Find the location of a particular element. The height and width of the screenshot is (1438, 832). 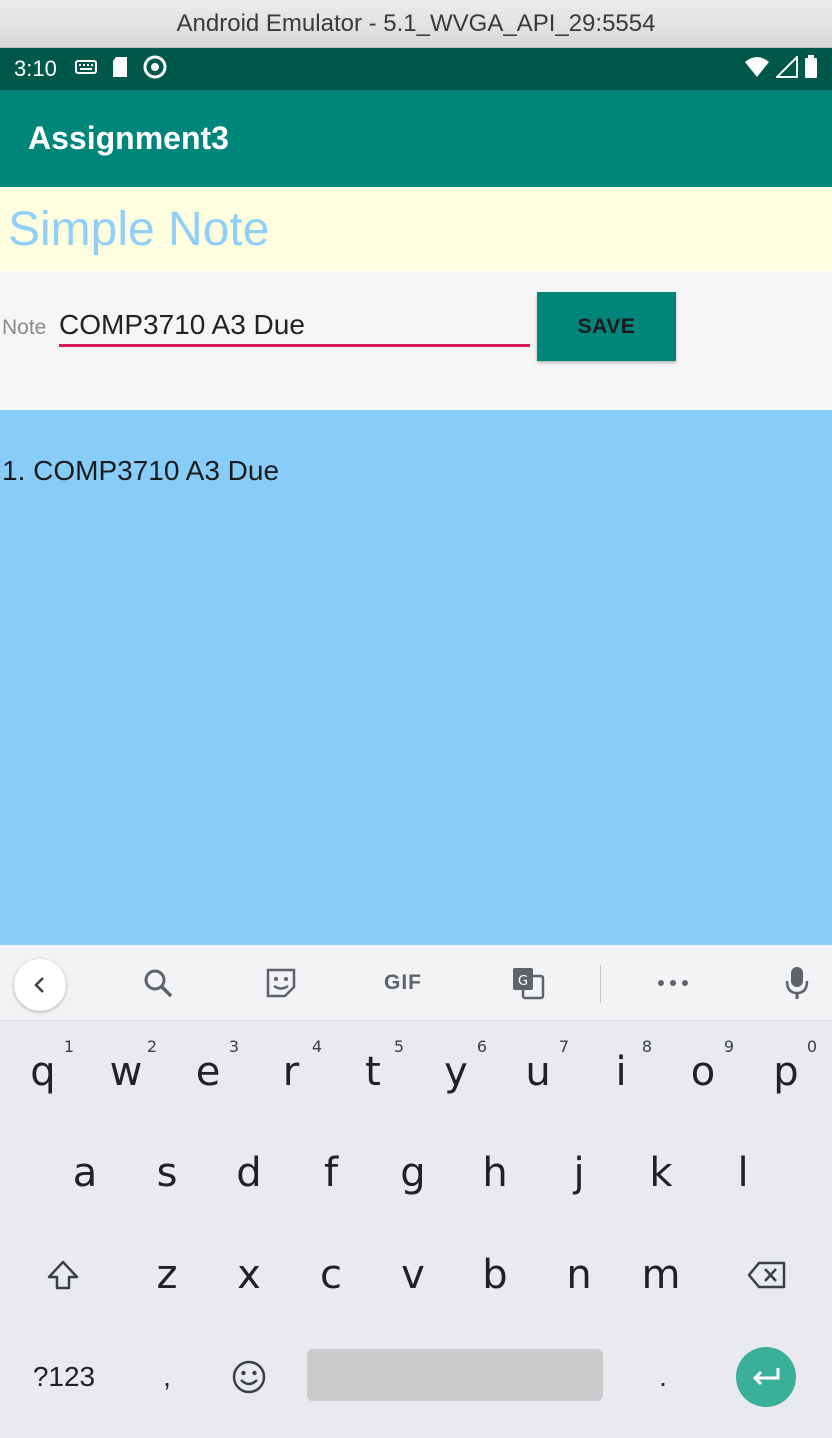

key-l: l is located at coordinates (743, 1173).